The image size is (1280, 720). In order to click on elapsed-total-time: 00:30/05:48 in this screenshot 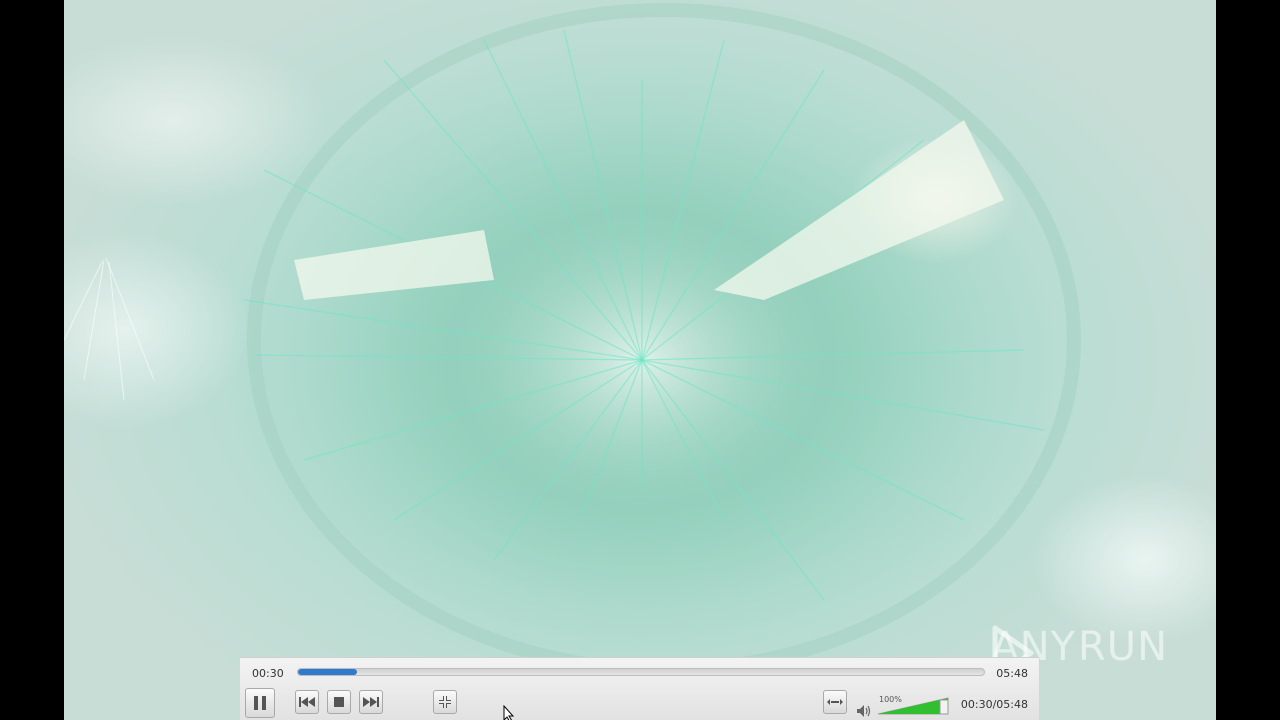, I will do `click(994, 704)`.